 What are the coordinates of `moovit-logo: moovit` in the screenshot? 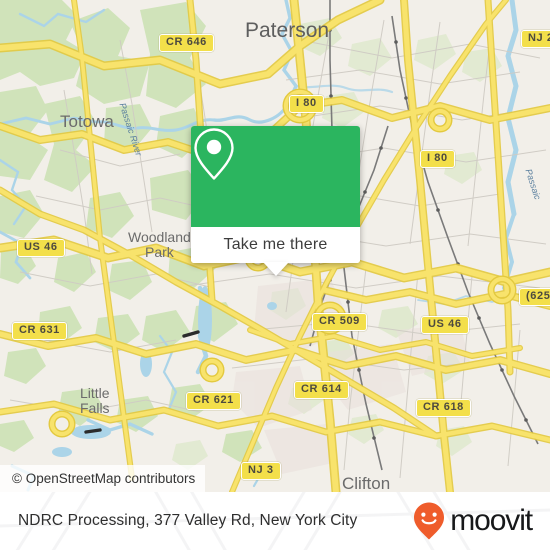 It's located at (472, 521).